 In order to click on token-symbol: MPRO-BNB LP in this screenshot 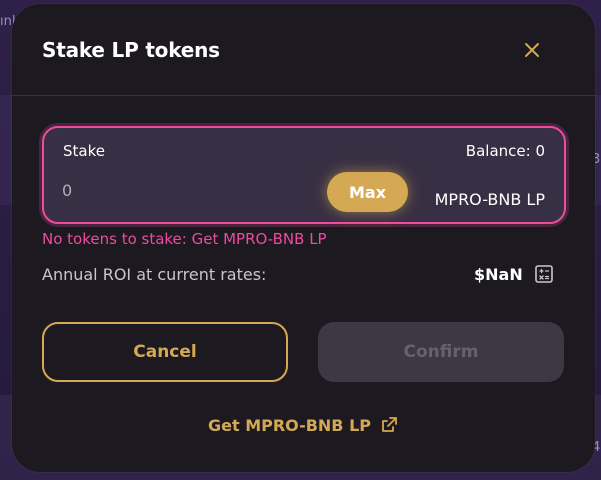, I will do `click(489, 199)`.